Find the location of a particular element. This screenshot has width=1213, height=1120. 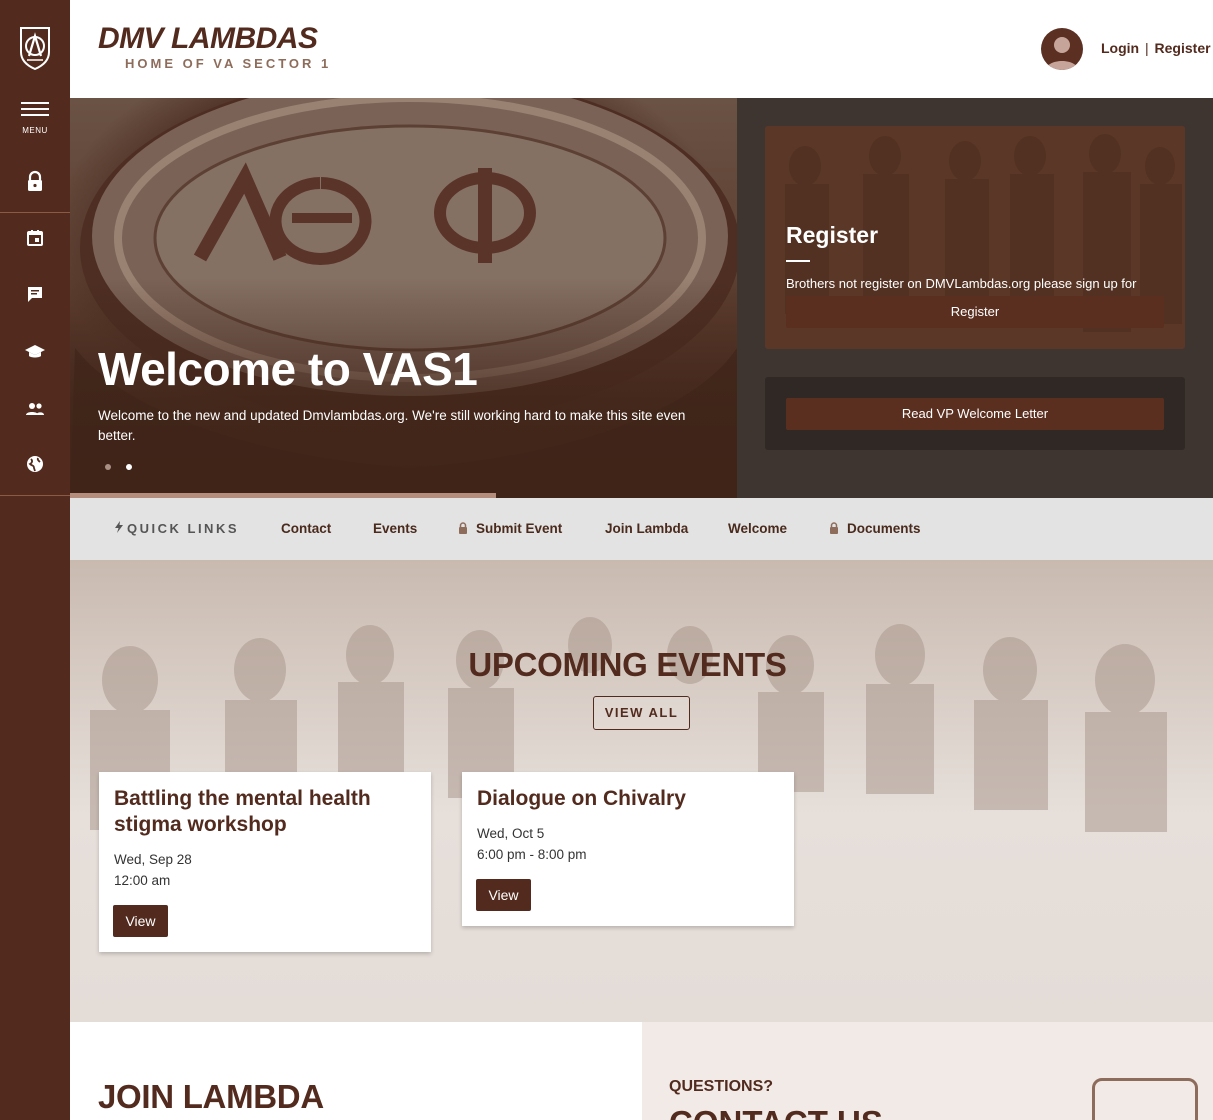

upcoming-events-title: UPCOMING EVENTS is located at coordinates (627, 664).